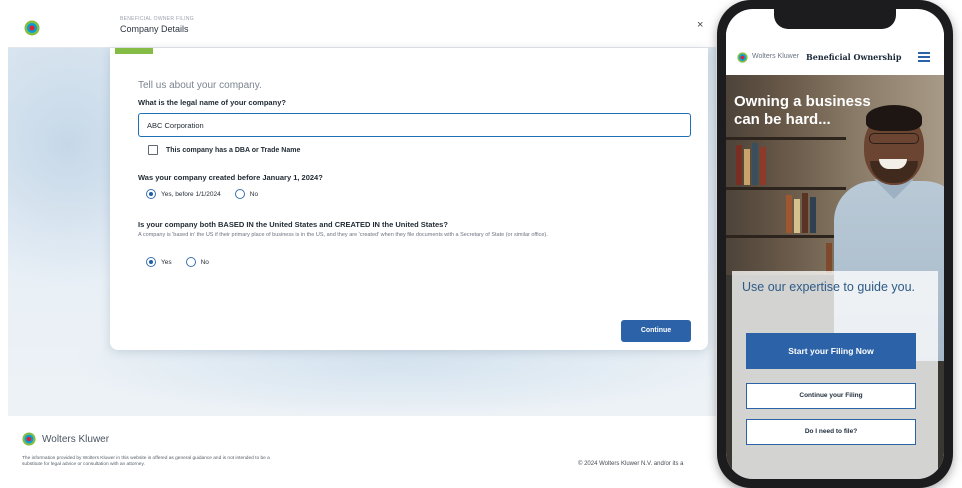 The width and height of the screenshot is (962, 488). Describe the element at coordinates (829, 287) in the screenshot. I see `cta-heading: Use our expertise to guide you.` at that location.